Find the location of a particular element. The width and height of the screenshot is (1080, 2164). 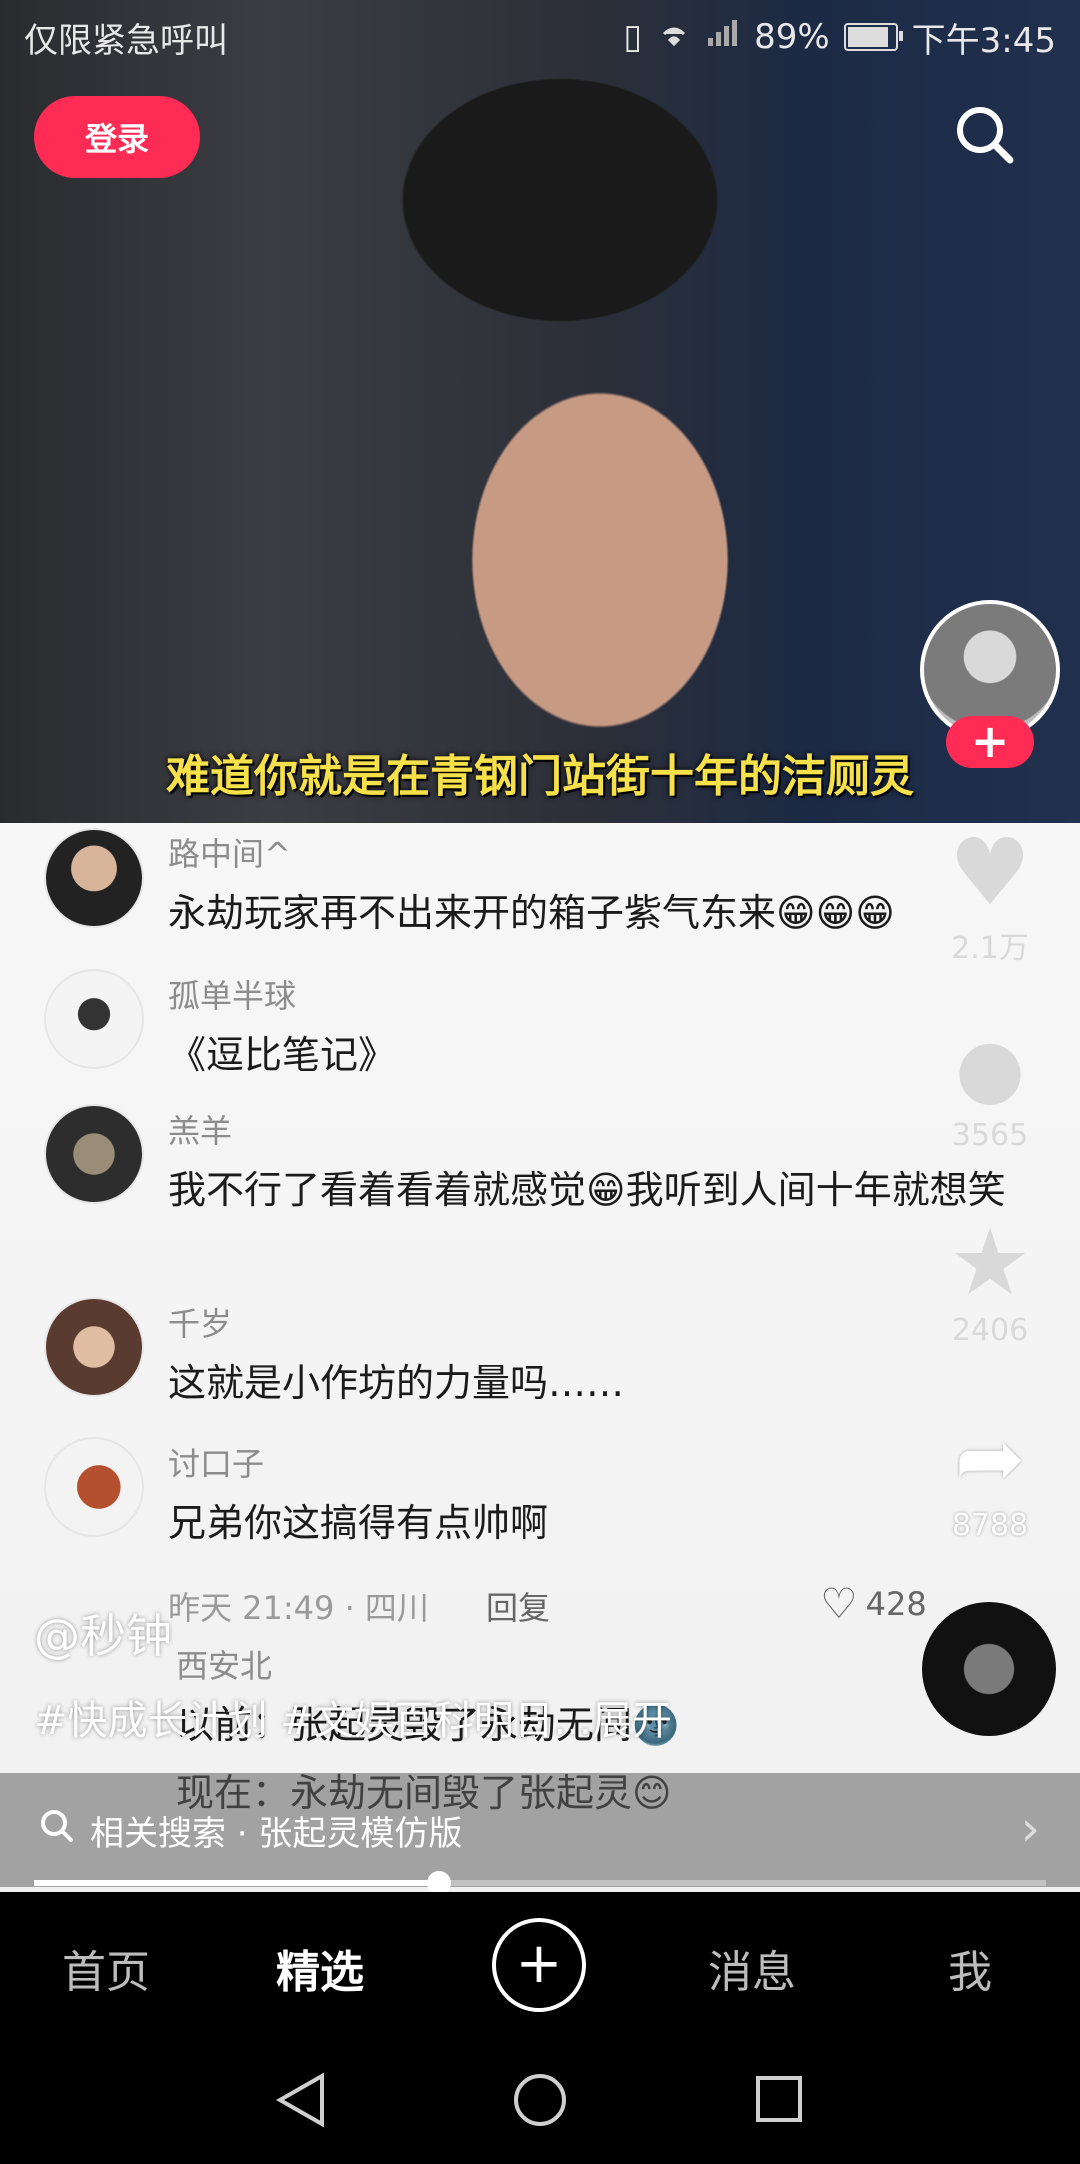

chevron-right-icon: › is located at coordinates (1030, 1829).